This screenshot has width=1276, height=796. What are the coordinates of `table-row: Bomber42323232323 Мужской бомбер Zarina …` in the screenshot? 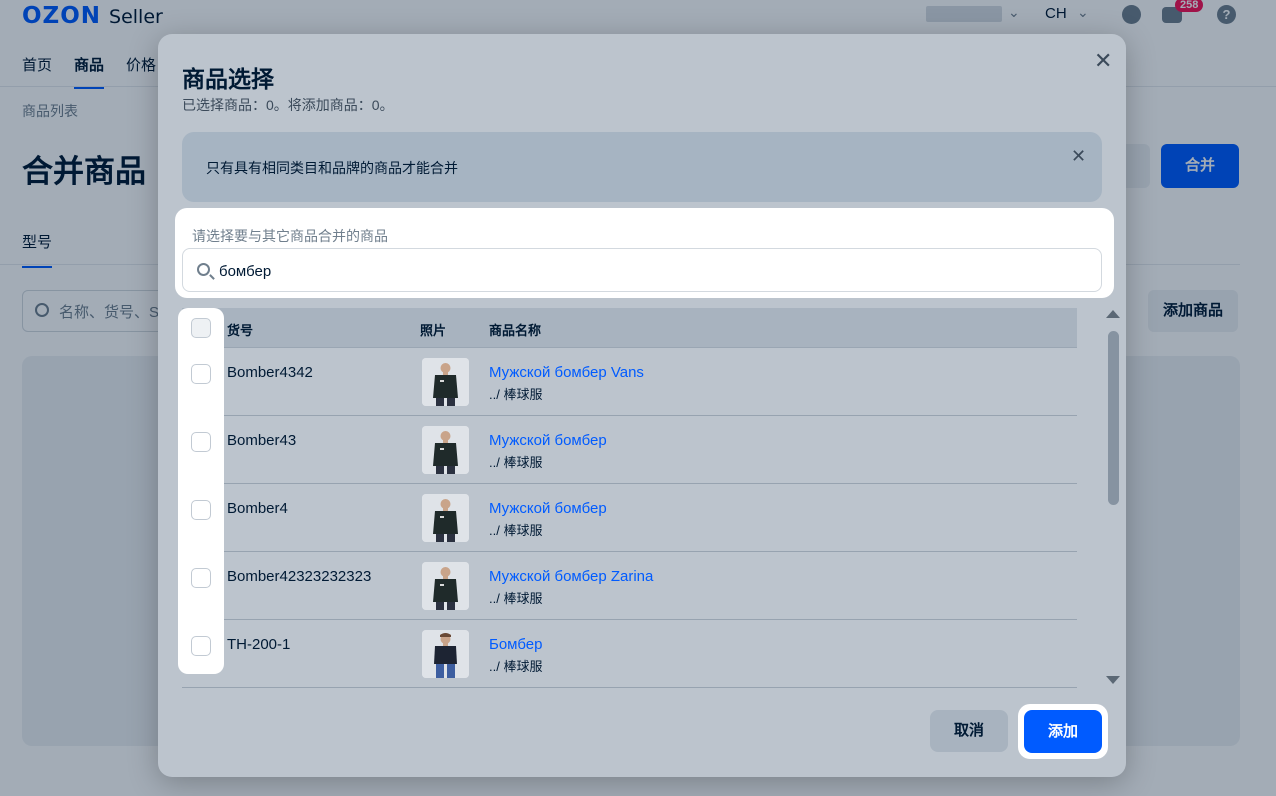 It's located at (629, 586).